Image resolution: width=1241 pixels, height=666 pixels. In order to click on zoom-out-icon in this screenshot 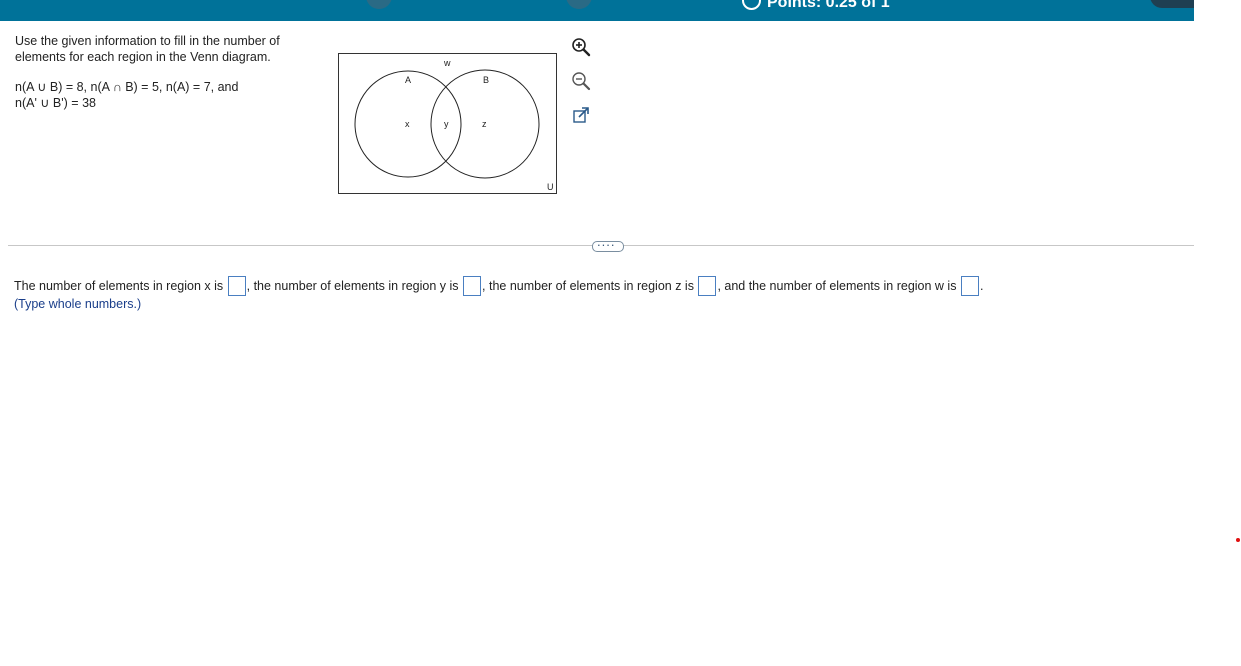, I will do `click(581, 81)`.